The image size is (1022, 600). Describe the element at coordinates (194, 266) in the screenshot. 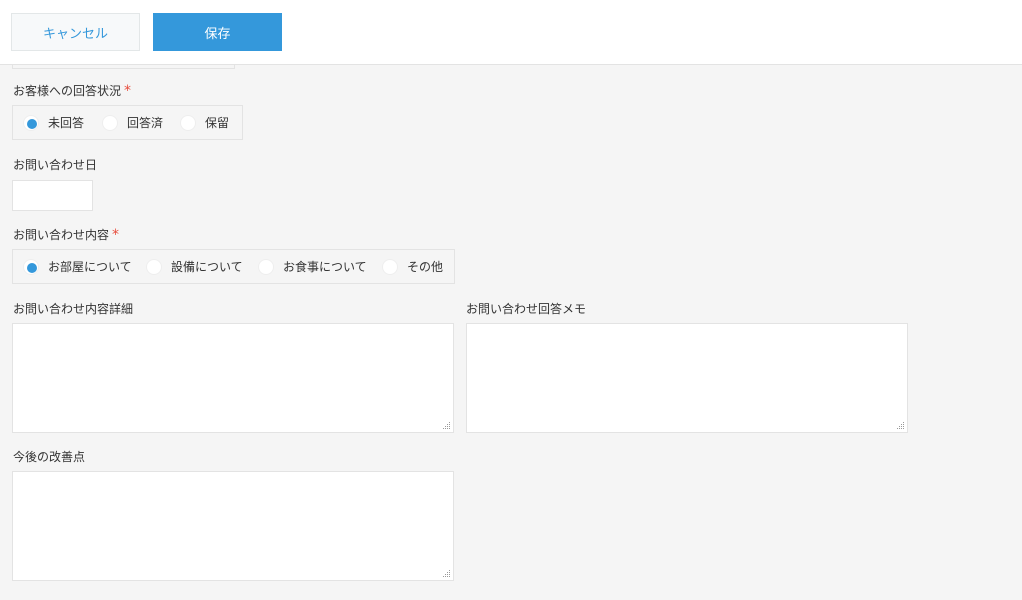

I see `radio-facilities: 設備について` at that location.